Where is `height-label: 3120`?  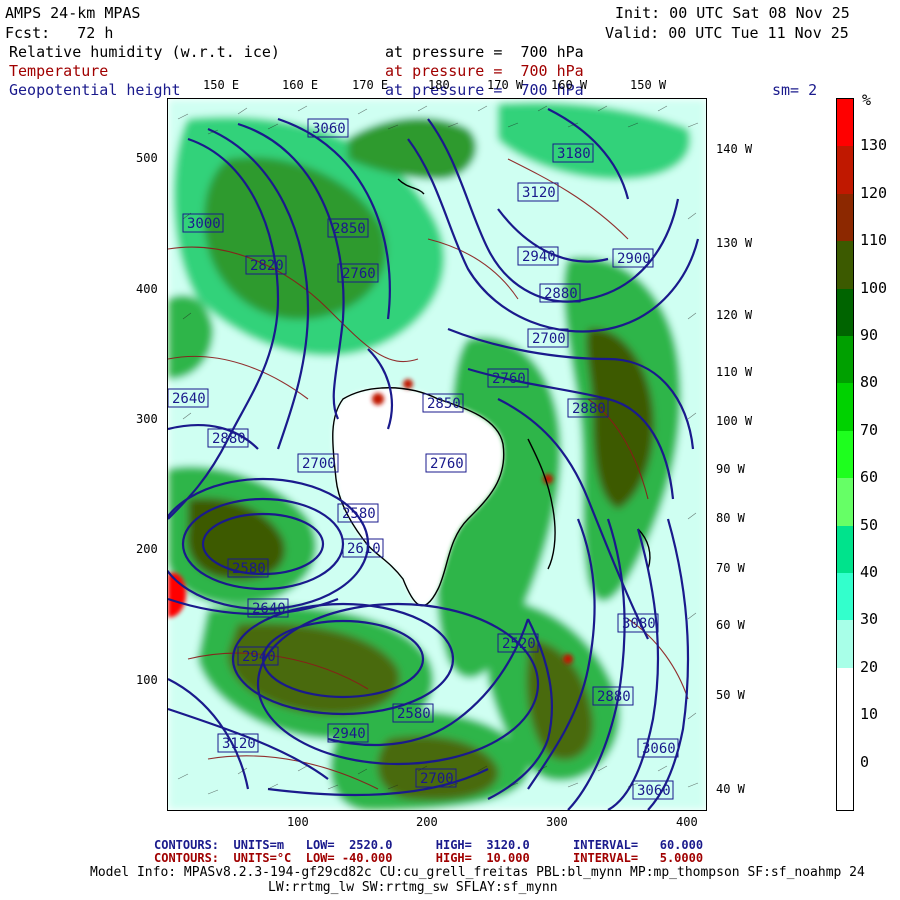
height-label: 3120 is located at coordinates (538, 192).